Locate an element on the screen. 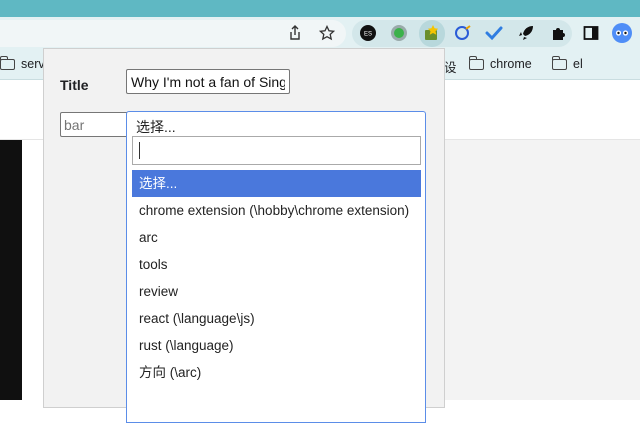  puzzle-extensions-icon is located at coordinates (559, 33).